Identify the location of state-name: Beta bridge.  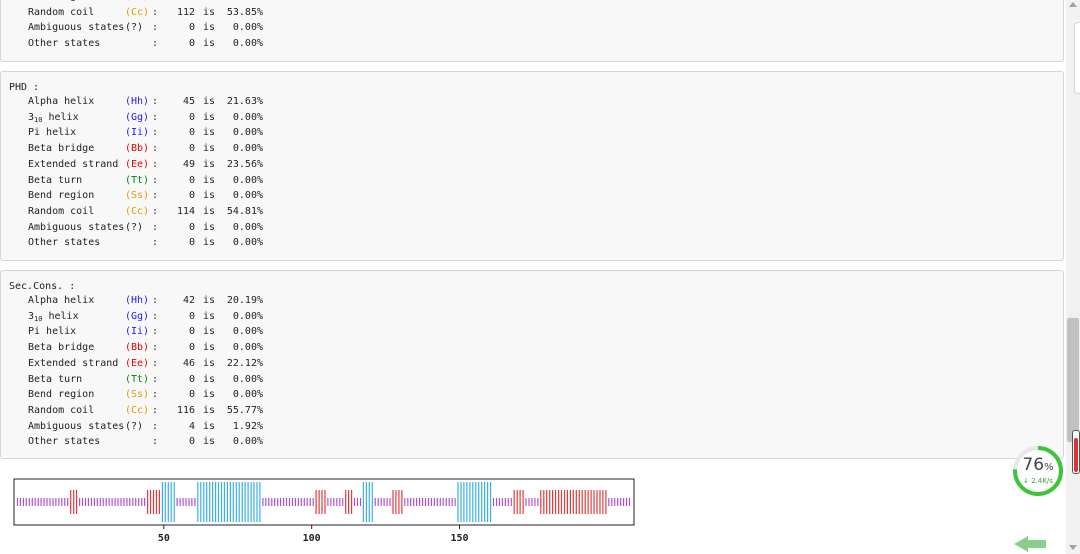
(61, 348).